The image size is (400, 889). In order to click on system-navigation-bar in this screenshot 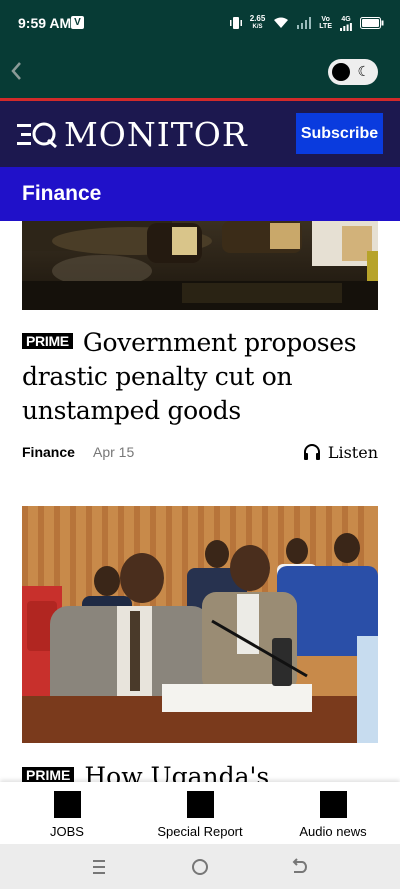, I will do `click(200, 866)`.